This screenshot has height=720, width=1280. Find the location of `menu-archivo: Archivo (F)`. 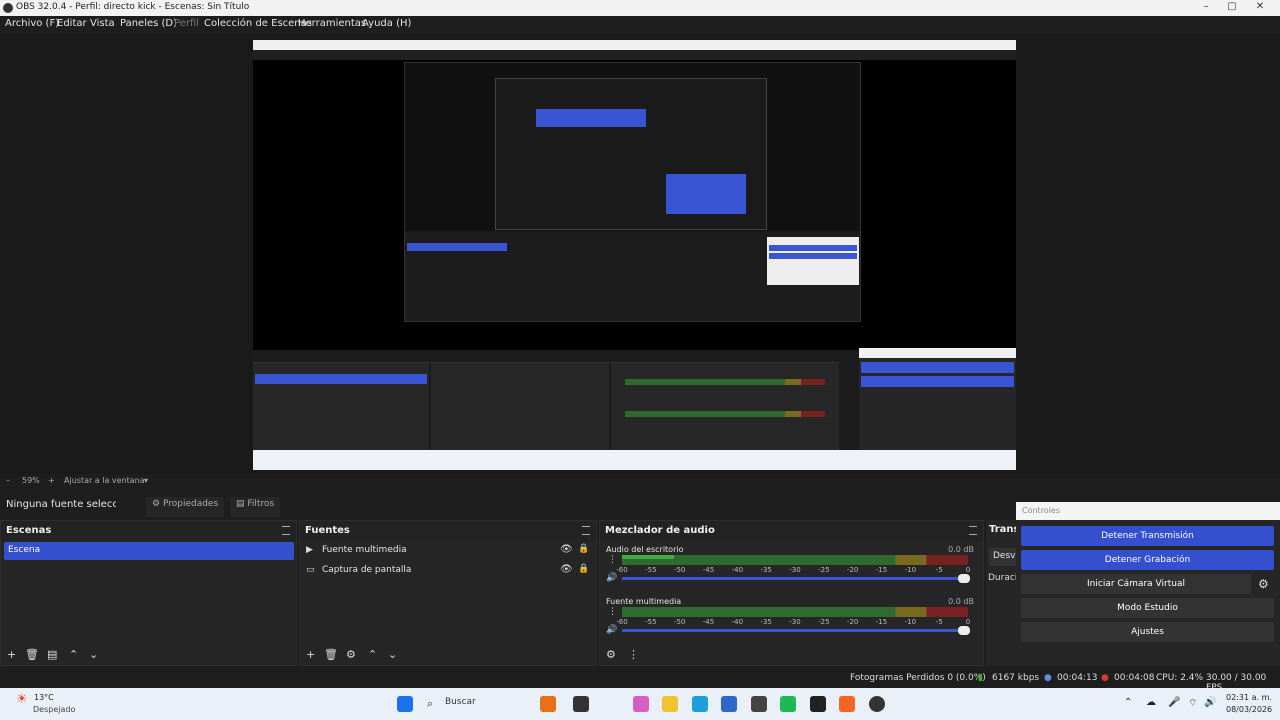

menu-archivo: Archivo (F) is located at coordinates (32, 23).